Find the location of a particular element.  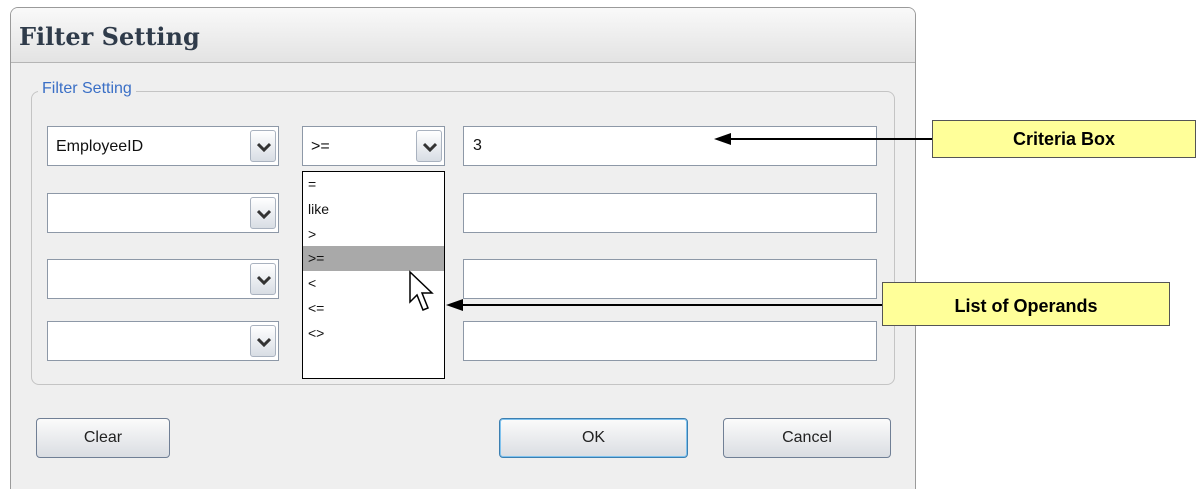

operands-list-arrow is located at coordinates (664, 305).